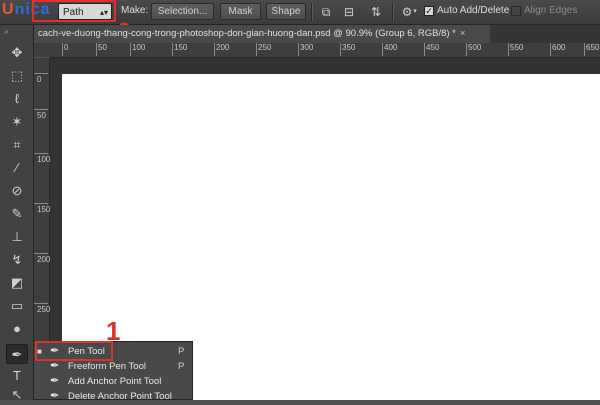  What do you see at coordinates (473, 10) in the screenshot?
I see `auto-add-delete-label: Auto Add/Delete` at bounding box center [473, 10].